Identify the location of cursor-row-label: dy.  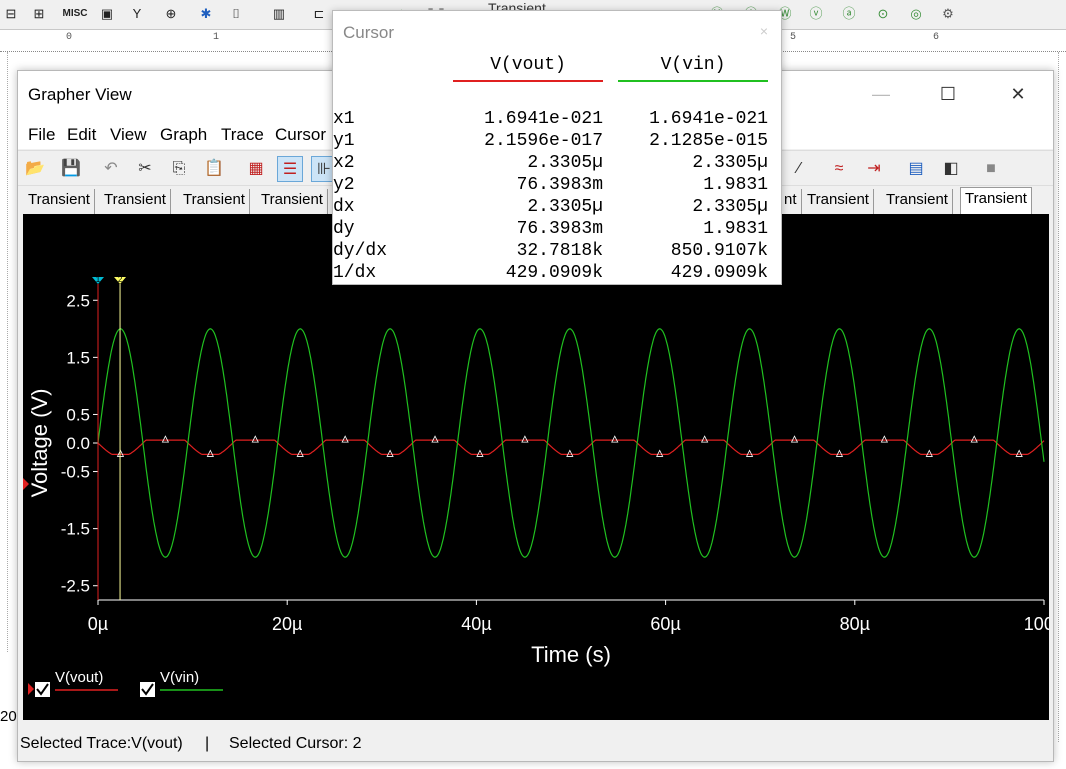
(344, 229).